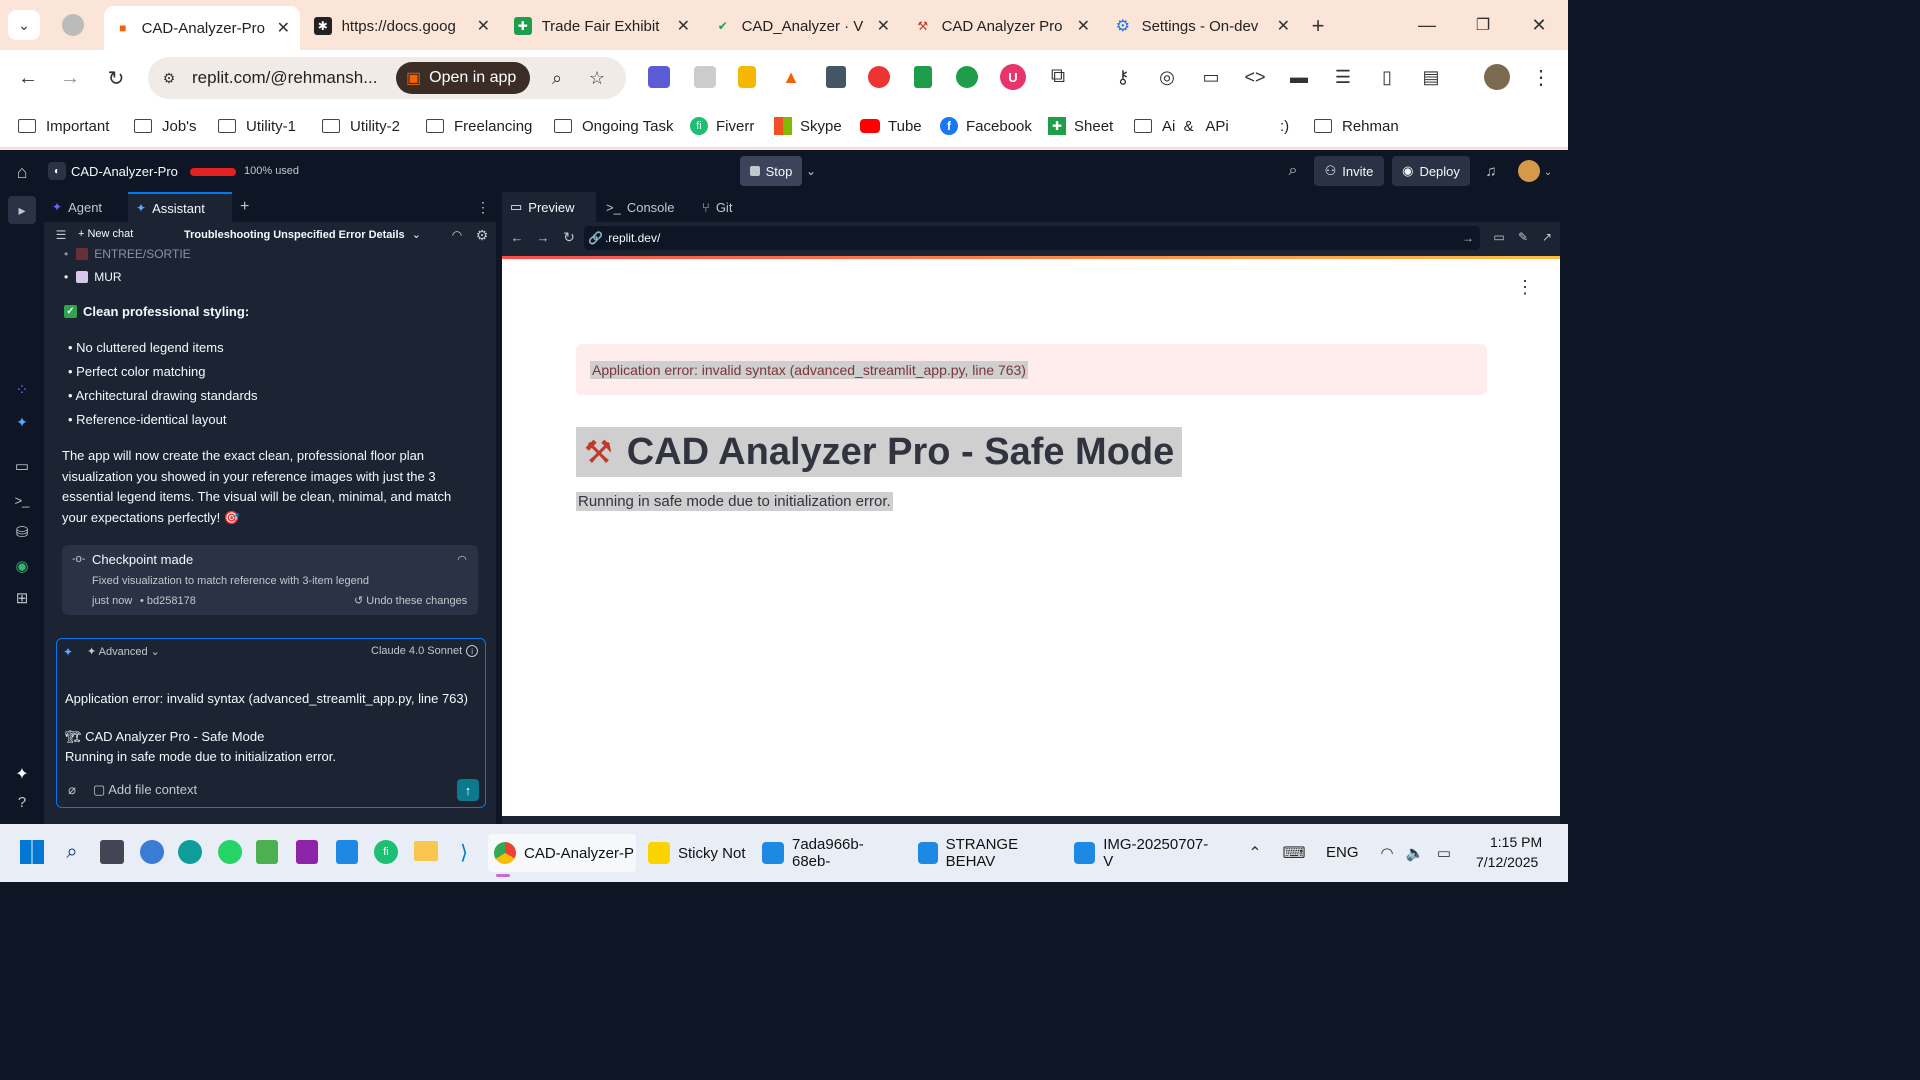  I want to click on project-name: CAD-Analyzer-Pro, so click(124, 171).